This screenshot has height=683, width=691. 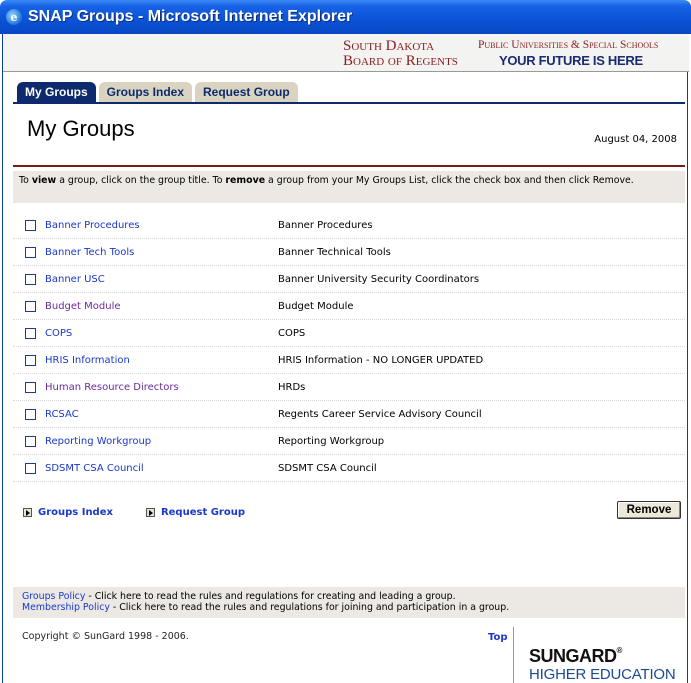 I want to click on group-link: Banner Tech Tools, so click(x=161, y=252).